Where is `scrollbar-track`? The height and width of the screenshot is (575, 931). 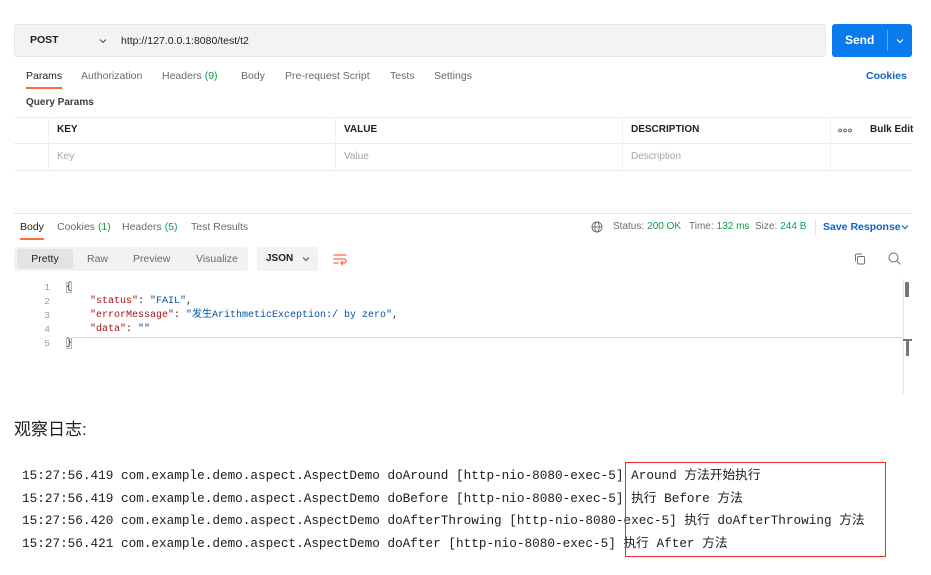
scrollbar-track is located at coordinates (903, 336).